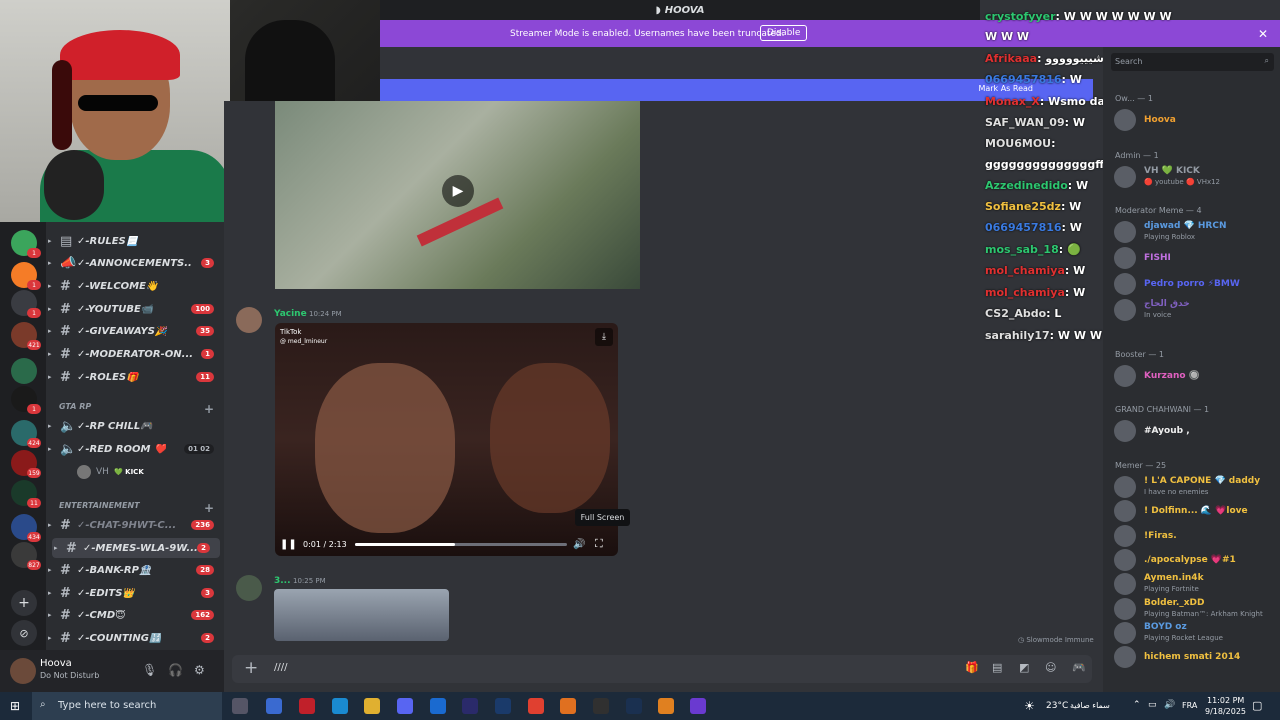  I want to click on file-explorer-icon, so click(372, 706).